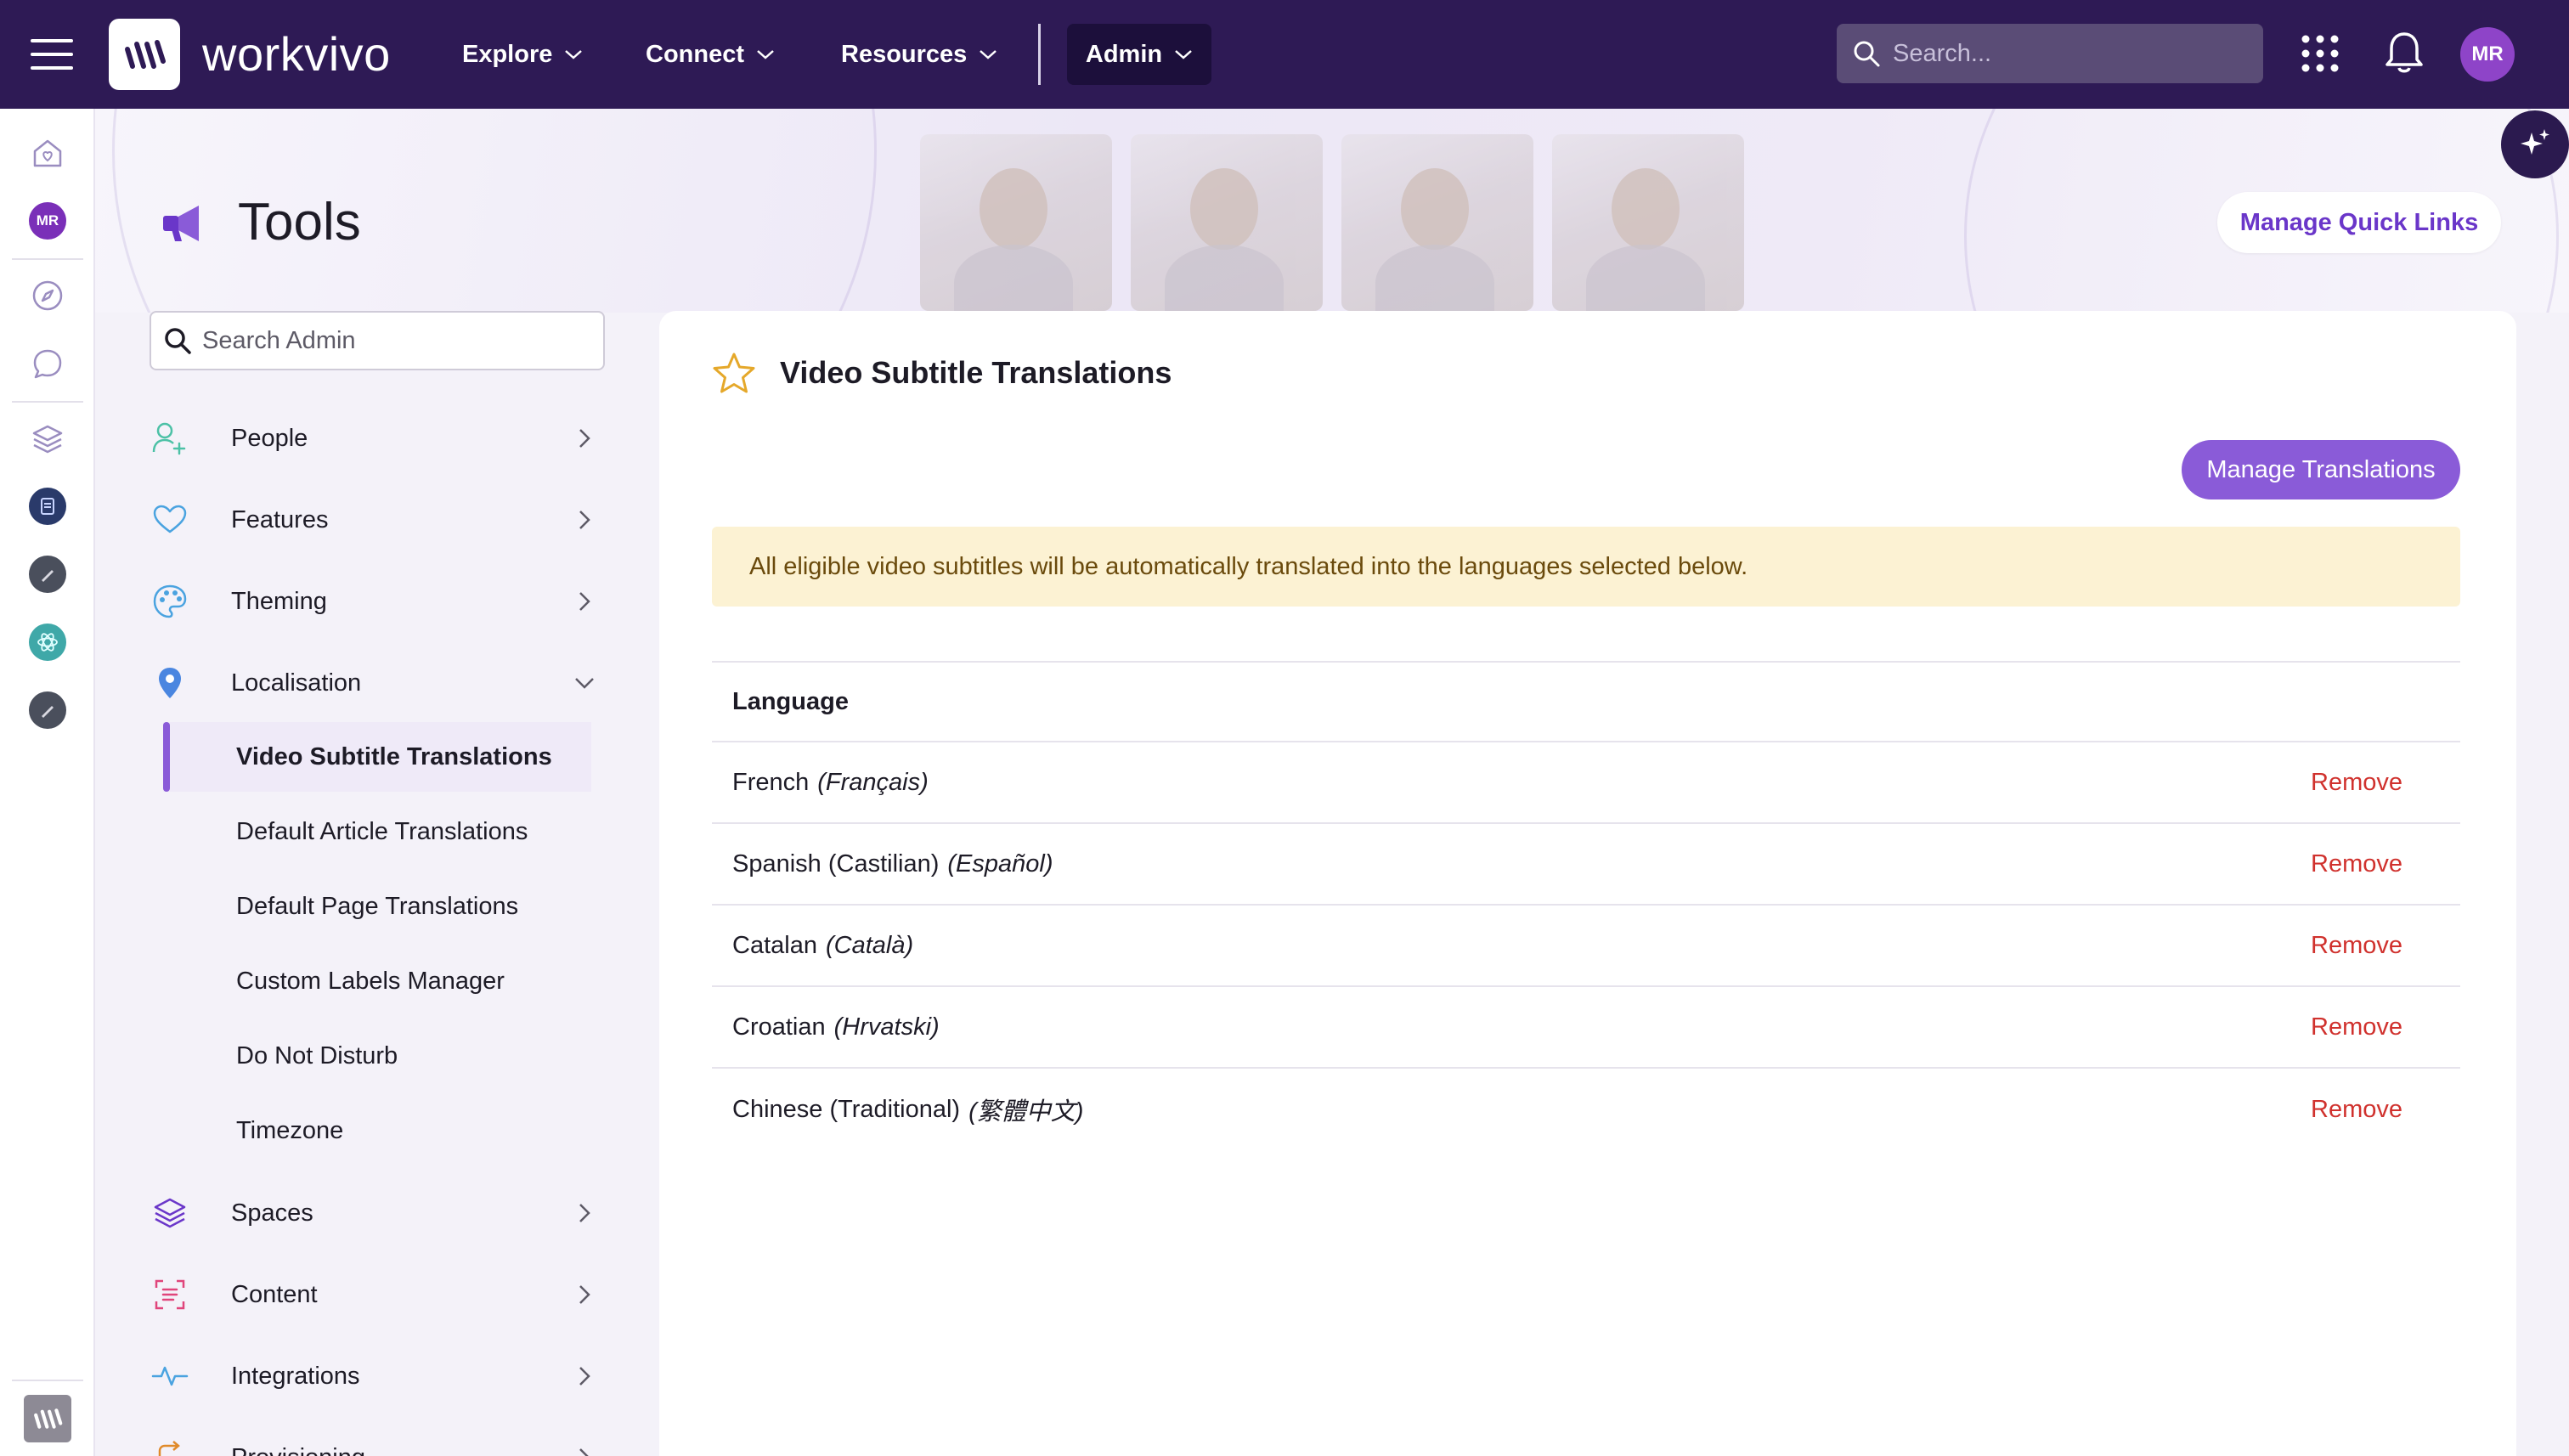 This screenshot has height=1456, width=2569. Describe the element at coordinates (297, 683) in the screenshot. I see `sidebar-item-label: Localisation` at that location.